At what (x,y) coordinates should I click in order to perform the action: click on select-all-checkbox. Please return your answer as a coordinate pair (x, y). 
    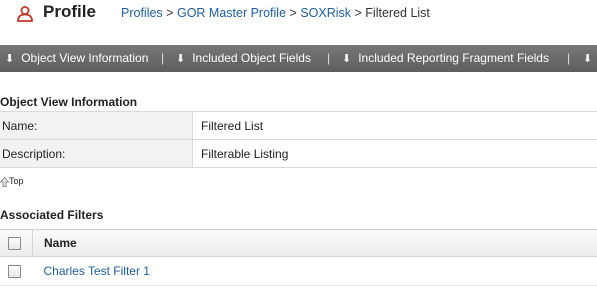
    Looking at the image, I should click on (14, 243).